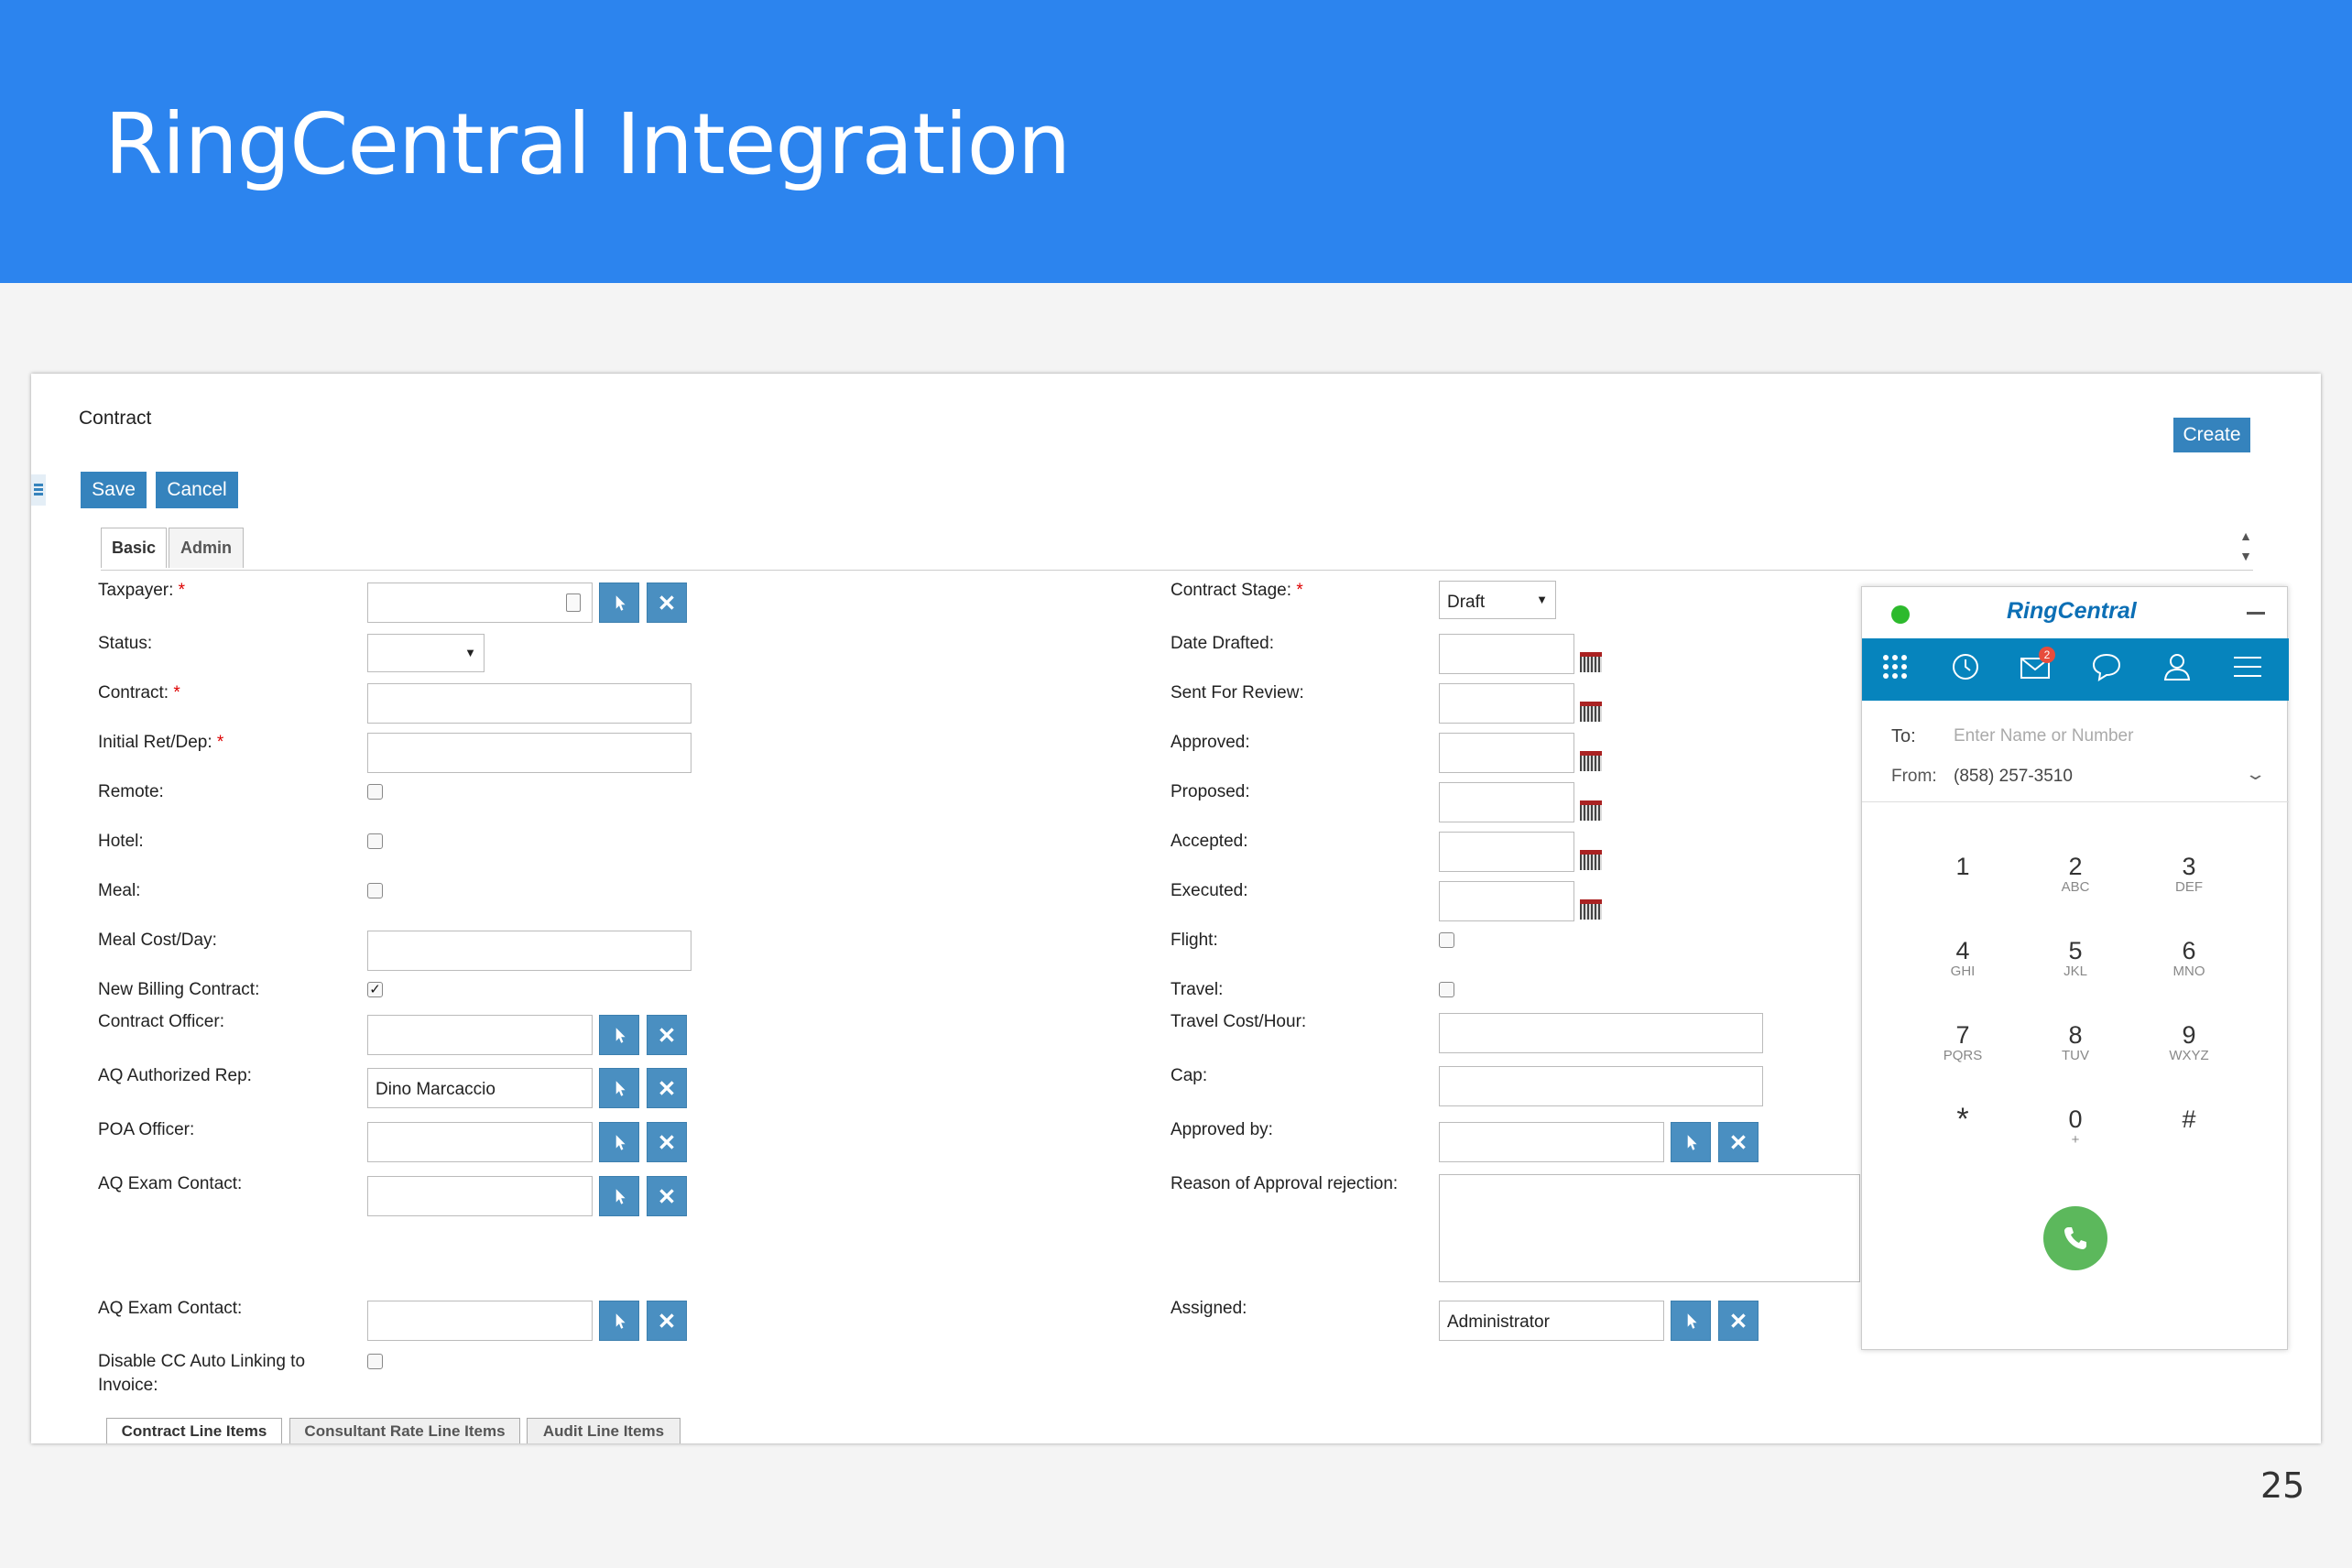 The height and width of the screenshot is (1568, 2352). What do you see at coordinates (529, 753) in the screenshot?
I see `initial-ret-dep-field` at bounding box center [529, 753].